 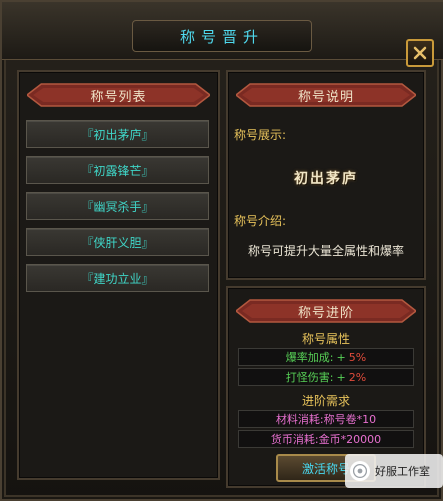 I want to click on intro-label: 称号介绍:, so click(x=260, y=221).